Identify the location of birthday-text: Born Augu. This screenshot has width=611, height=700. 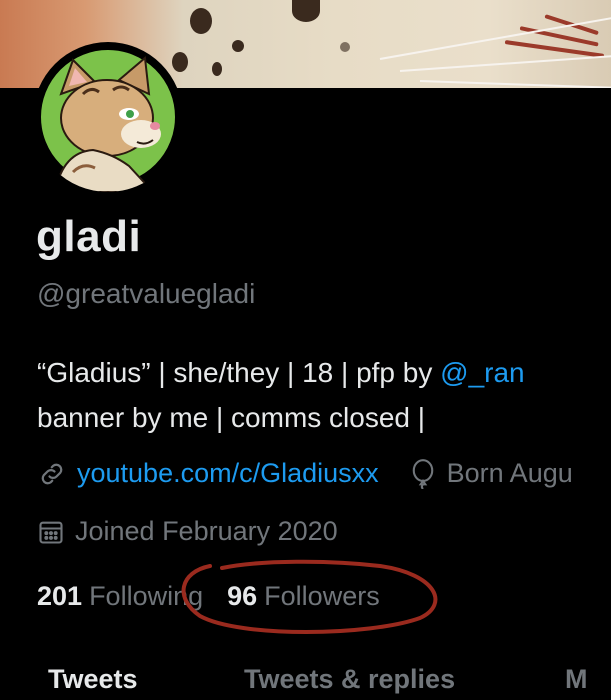
(509, 473).